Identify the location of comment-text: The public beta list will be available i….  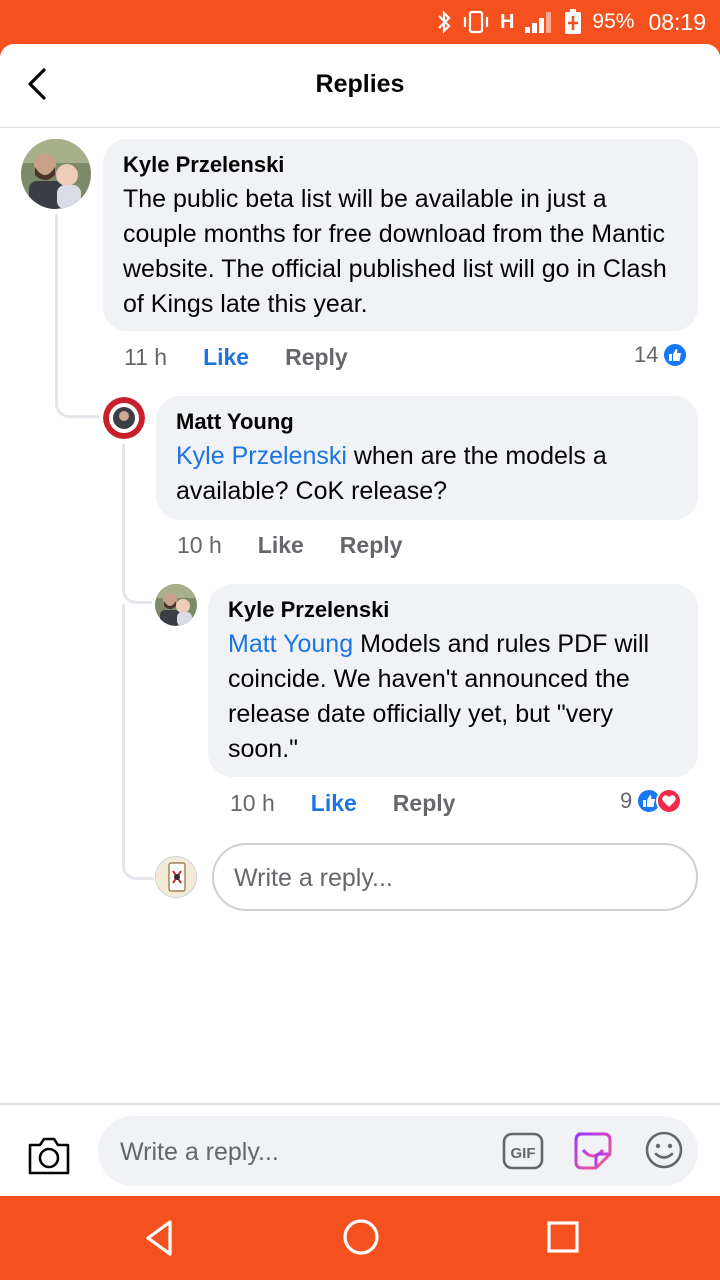
(400, 252).